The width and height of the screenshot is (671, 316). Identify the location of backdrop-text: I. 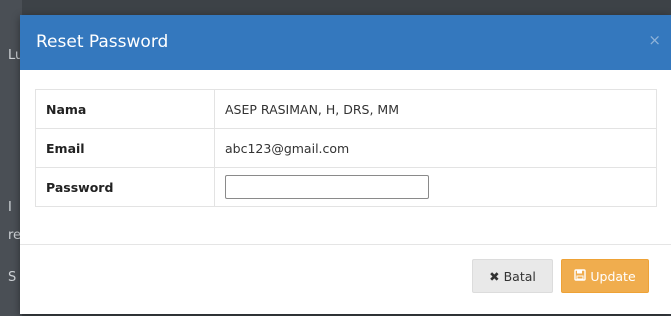
(10, 207).